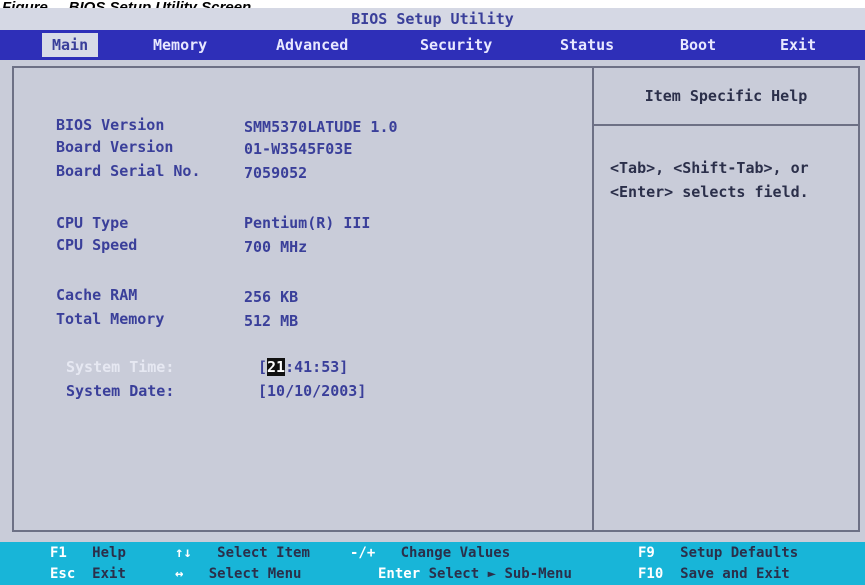  I want to click on board-serial-label: Board Serial No., so click(128, 171).